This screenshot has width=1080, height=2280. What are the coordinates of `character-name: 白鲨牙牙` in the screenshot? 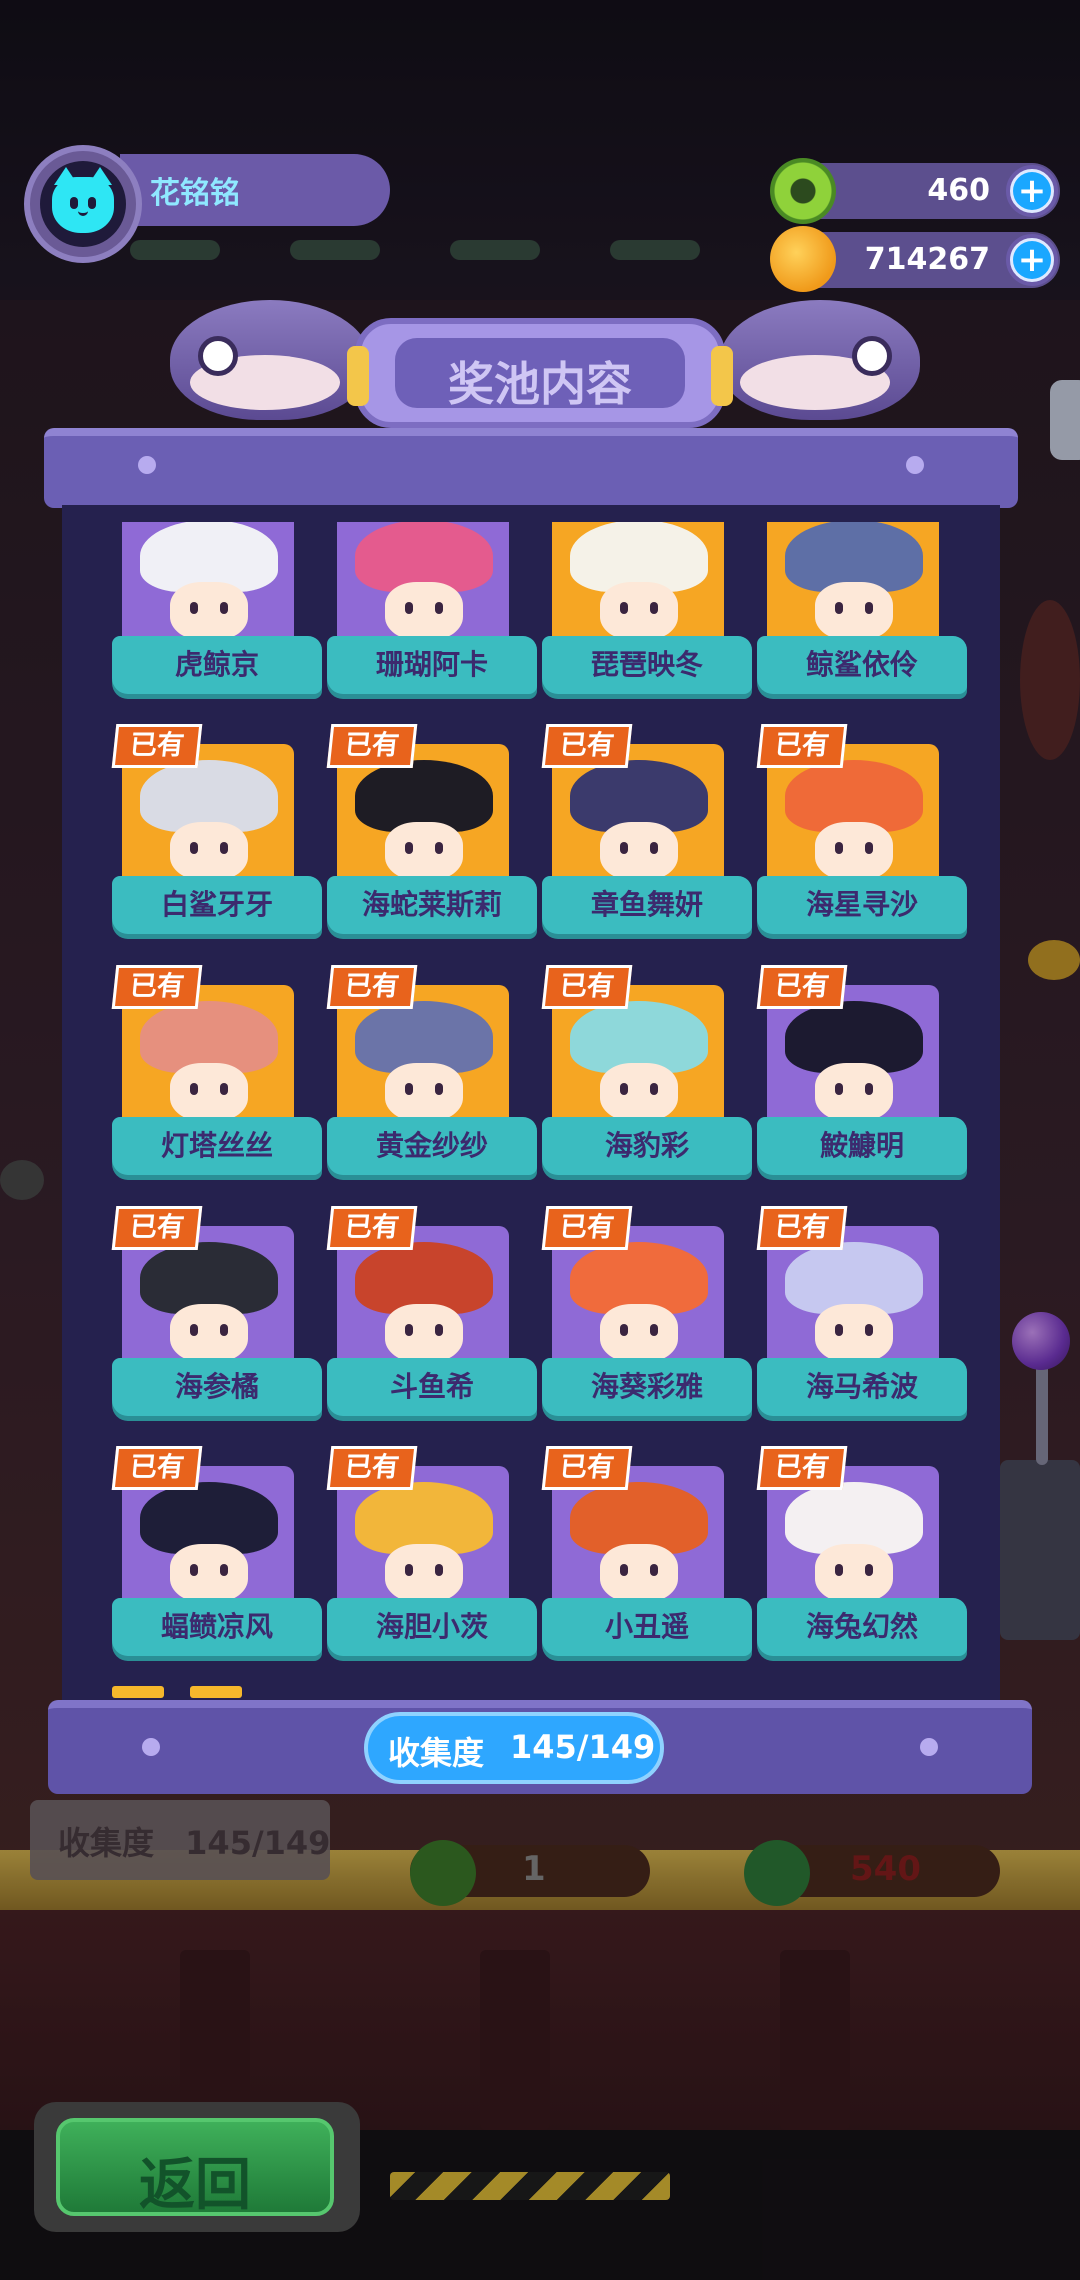 It's located at (216, 904).